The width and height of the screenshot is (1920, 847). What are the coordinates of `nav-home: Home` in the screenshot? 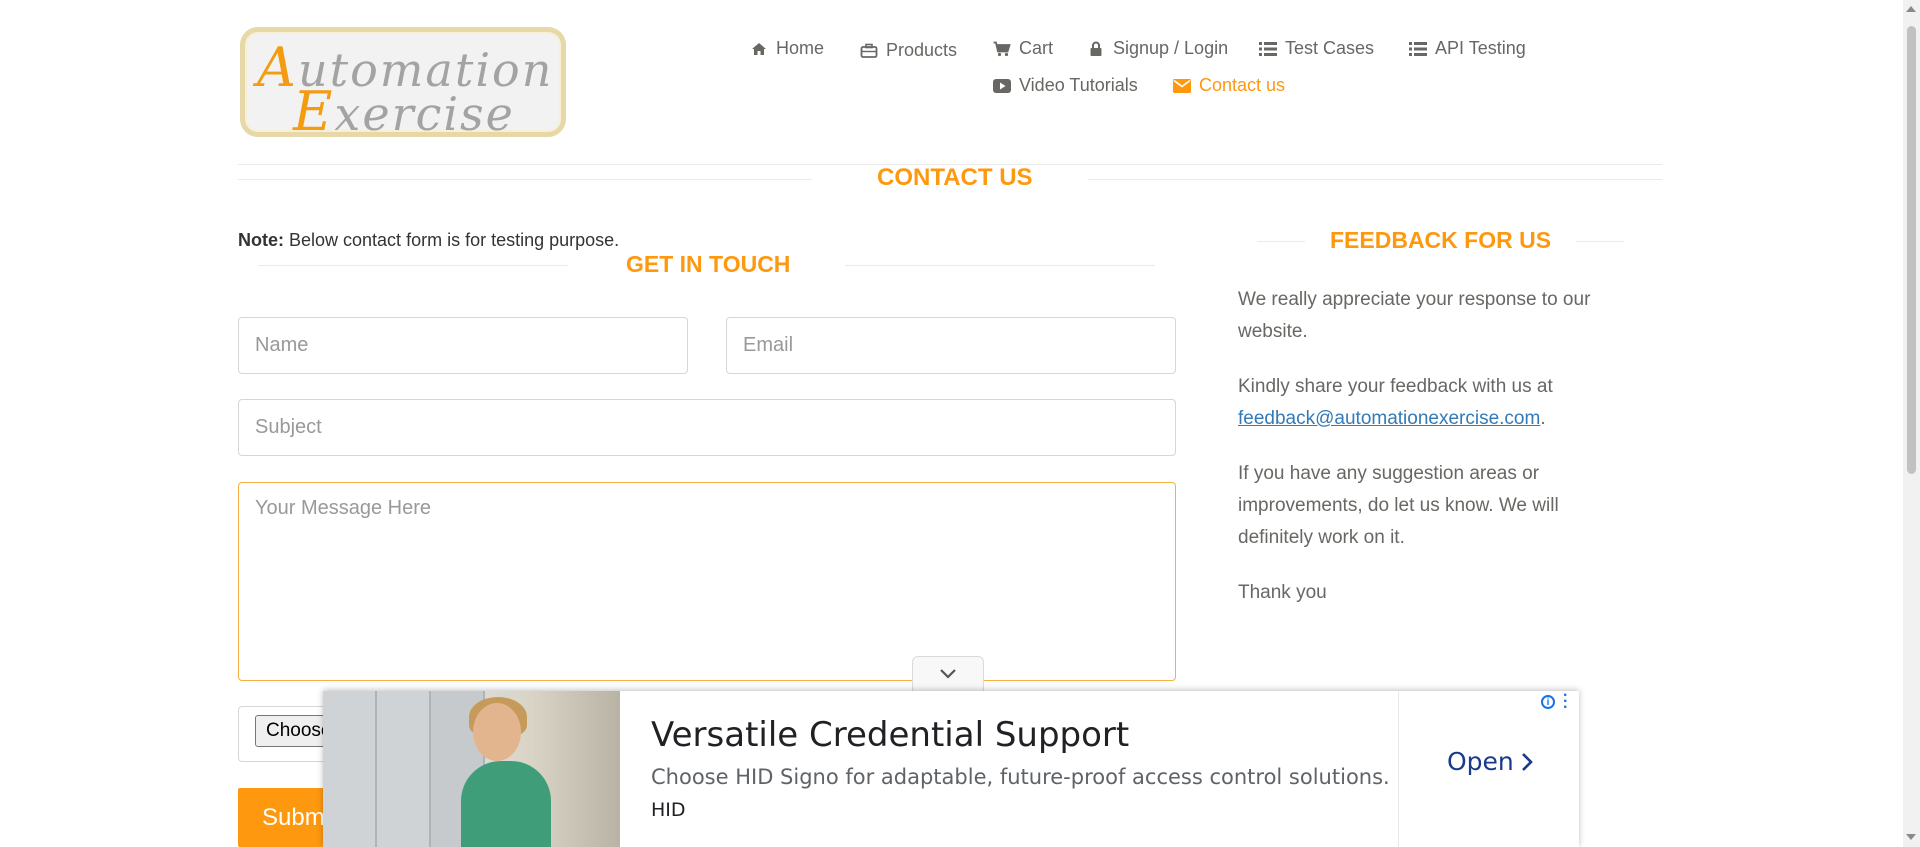 It's located at (787, 48).